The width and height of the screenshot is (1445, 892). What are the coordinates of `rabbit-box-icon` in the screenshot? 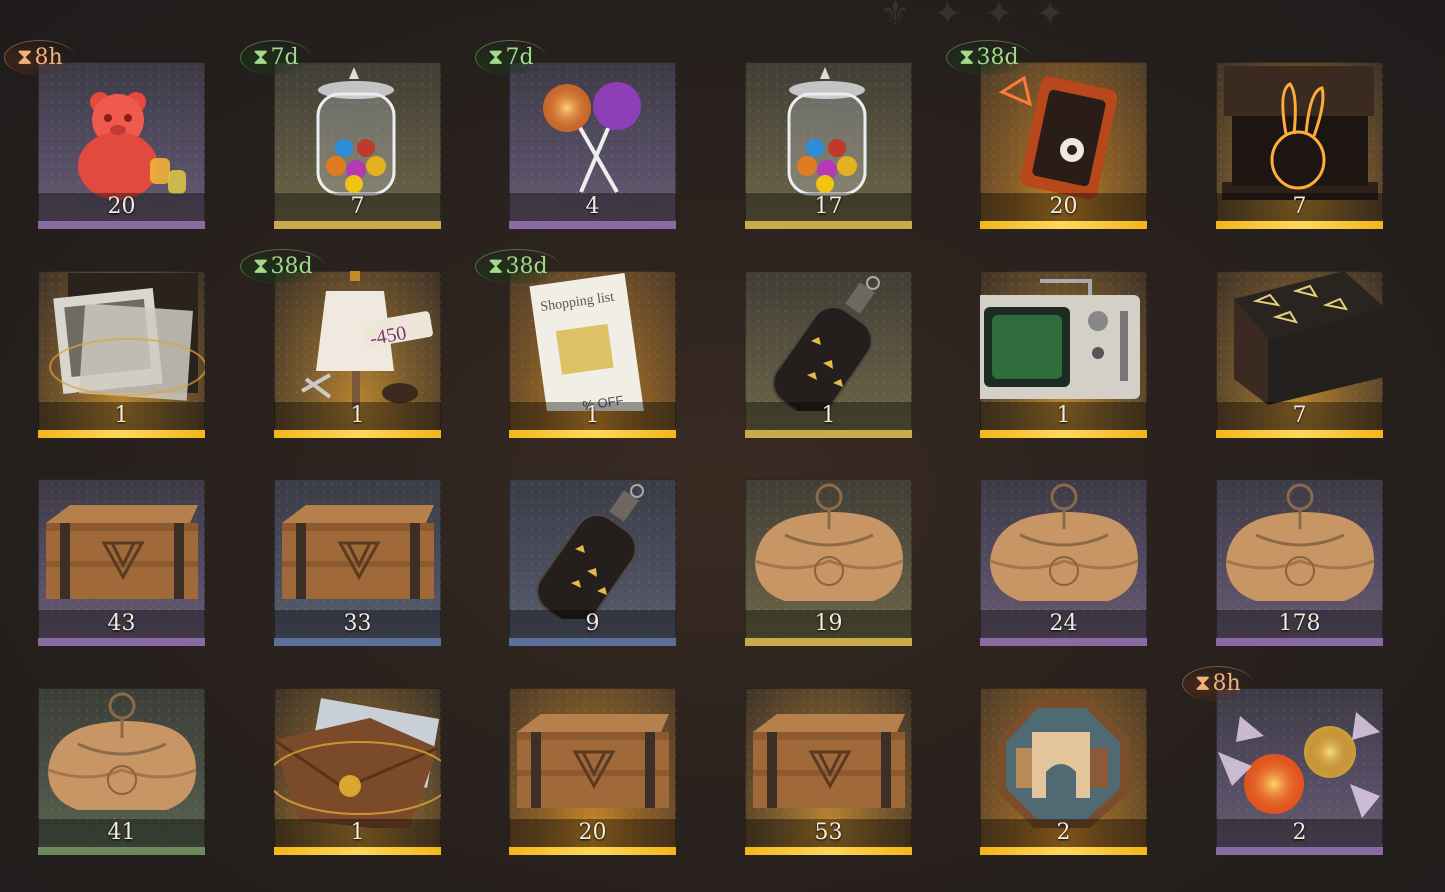 It's located at (1299, 132).